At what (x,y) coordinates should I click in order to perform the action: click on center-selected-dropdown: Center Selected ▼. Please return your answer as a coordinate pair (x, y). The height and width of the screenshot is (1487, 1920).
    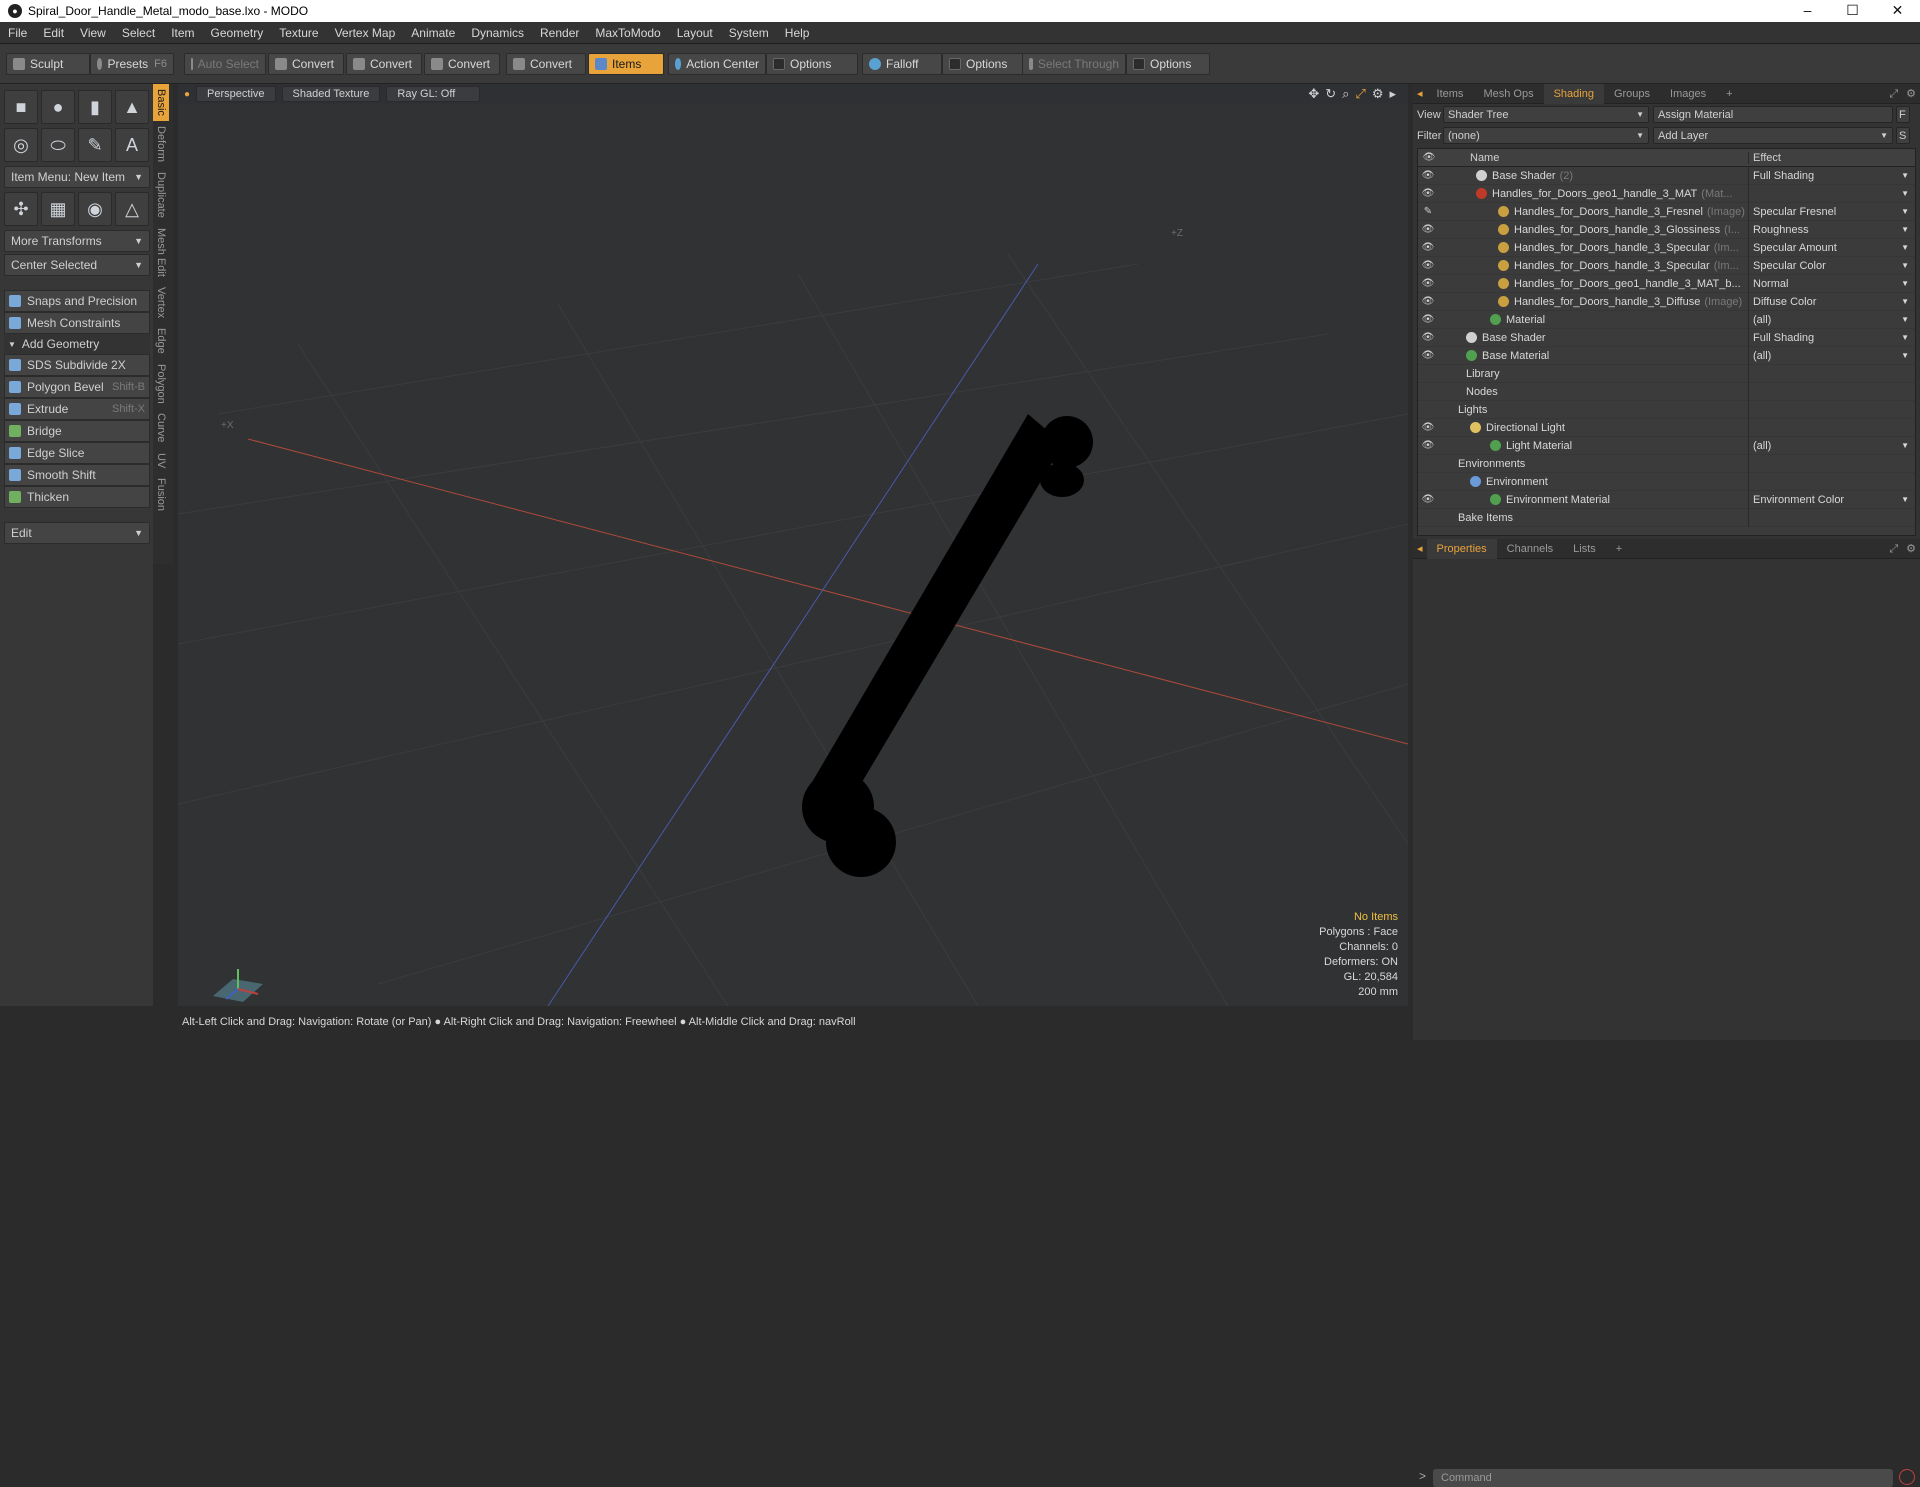
    Looking at the image, I should click on (77, 265).